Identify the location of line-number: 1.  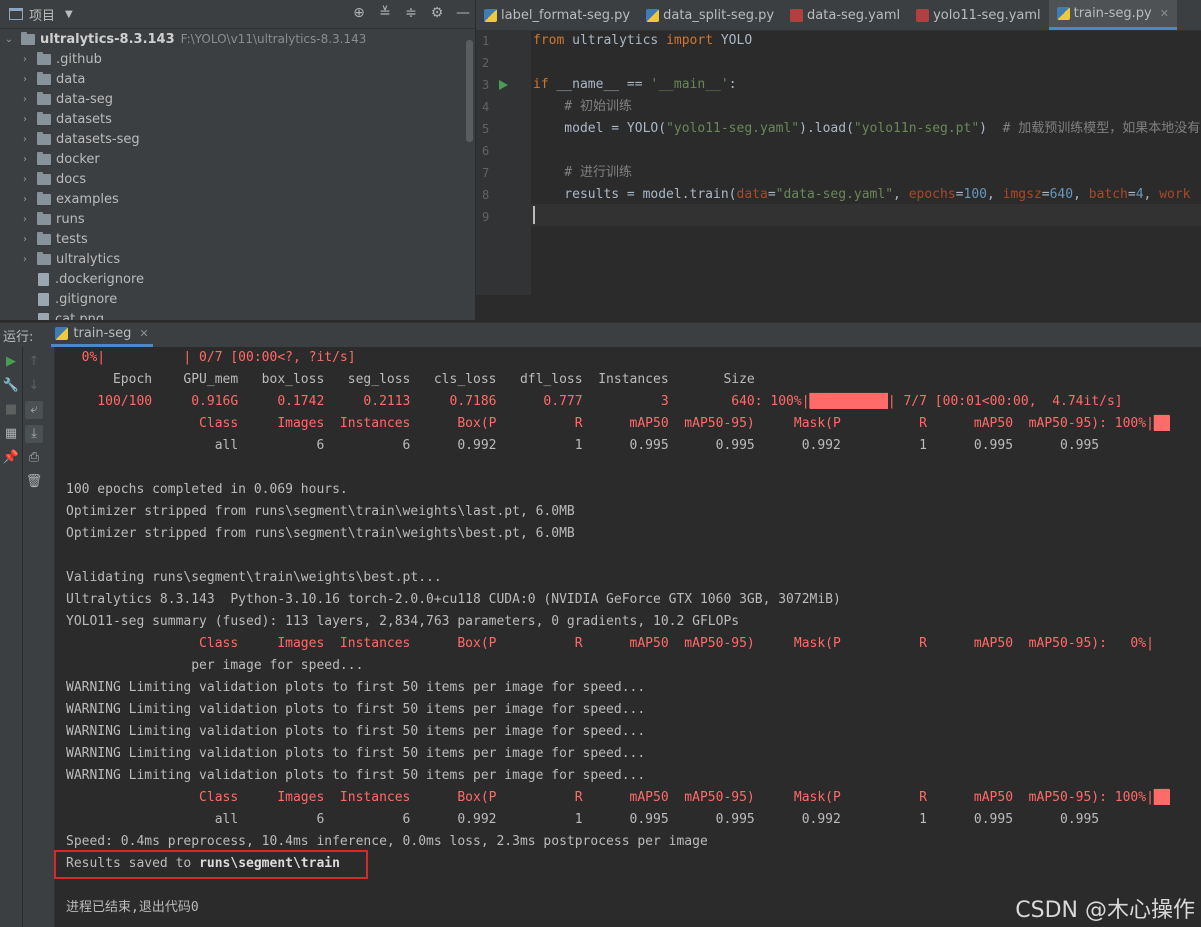
(486, 41).